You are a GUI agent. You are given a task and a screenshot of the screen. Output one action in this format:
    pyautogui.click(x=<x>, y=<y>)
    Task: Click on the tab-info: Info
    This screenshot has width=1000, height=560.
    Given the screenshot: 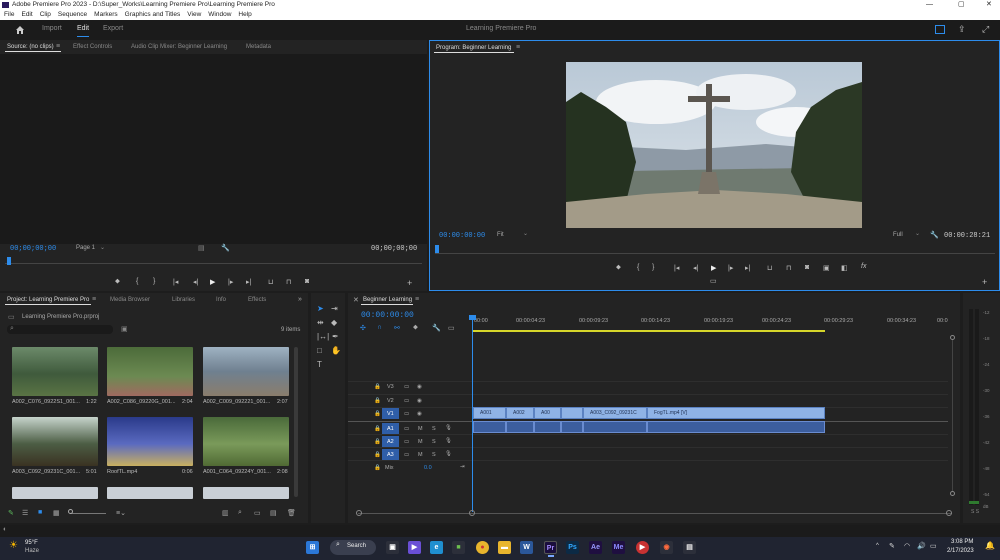 What is the action you would take?
    pyautogui.click(x=221, y=300)
    